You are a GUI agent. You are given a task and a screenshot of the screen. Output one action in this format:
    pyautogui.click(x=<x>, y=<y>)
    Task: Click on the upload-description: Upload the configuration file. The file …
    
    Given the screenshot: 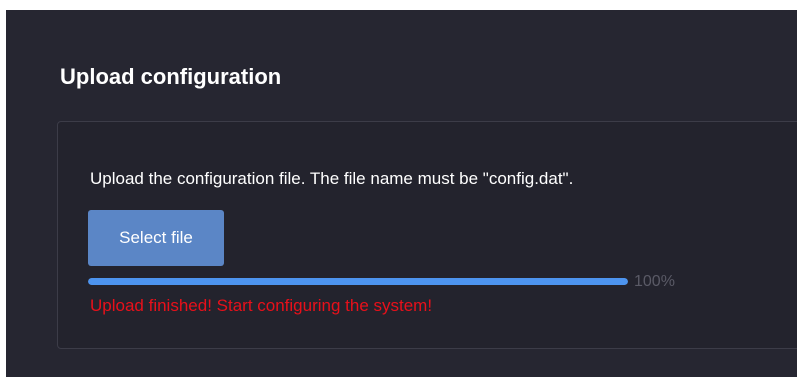 What is the action you would take?
    pyautogui.click(x=332, y=178)
    